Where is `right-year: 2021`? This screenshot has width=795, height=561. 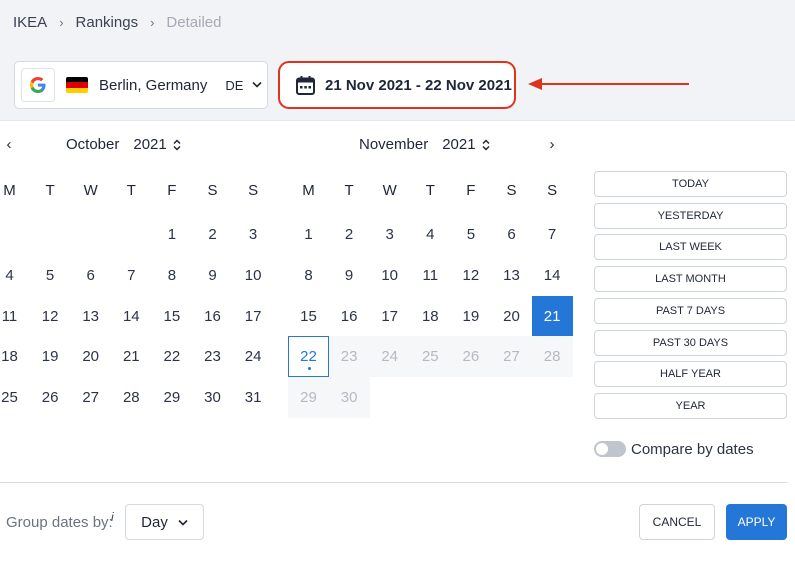
right-year: 2021 is located at coordinates (458, 144).